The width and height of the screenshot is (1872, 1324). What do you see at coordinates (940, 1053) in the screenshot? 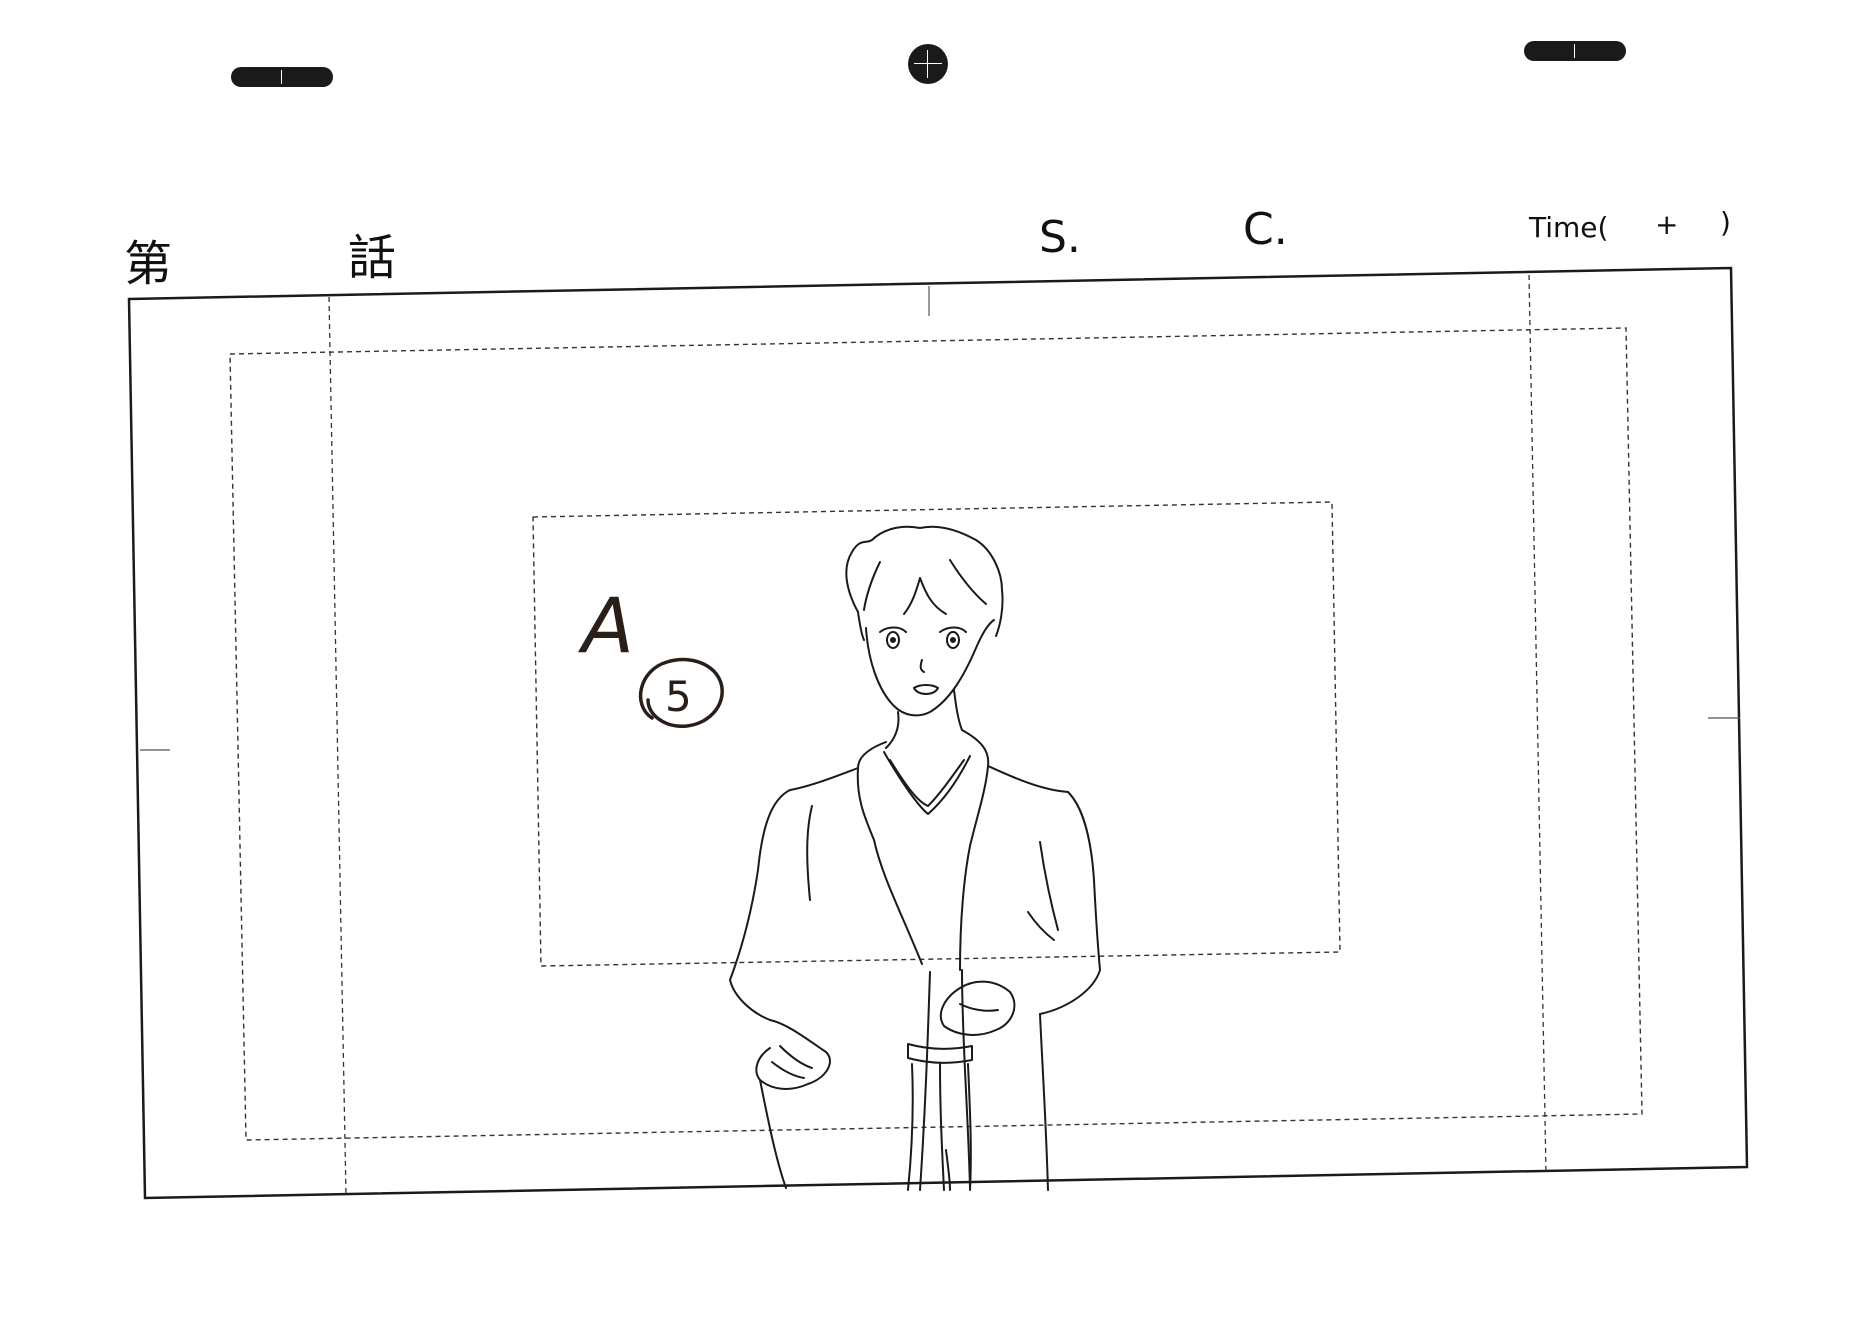
I see `character-belt` at bounding box center [940, 1053].